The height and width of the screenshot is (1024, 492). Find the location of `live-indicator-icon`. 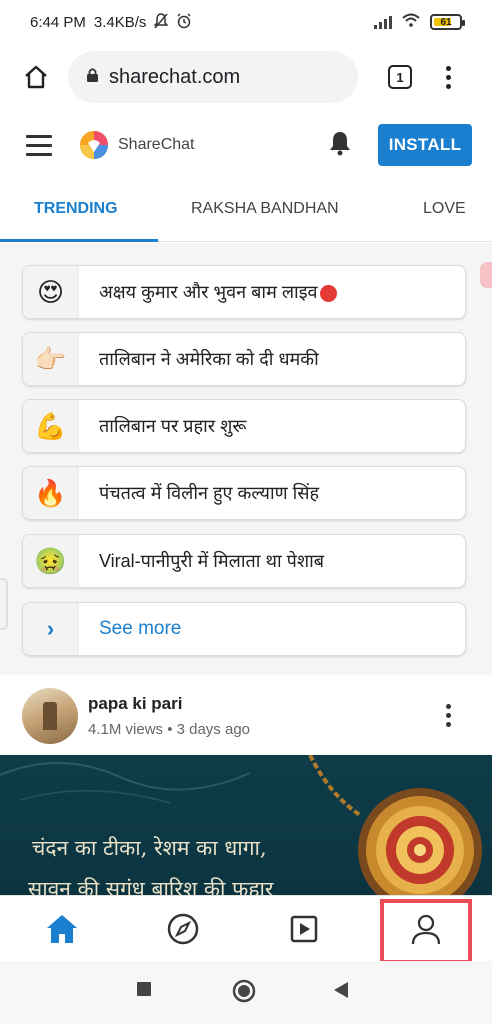

live-indicator-icon is located at coordinates (328, 293).